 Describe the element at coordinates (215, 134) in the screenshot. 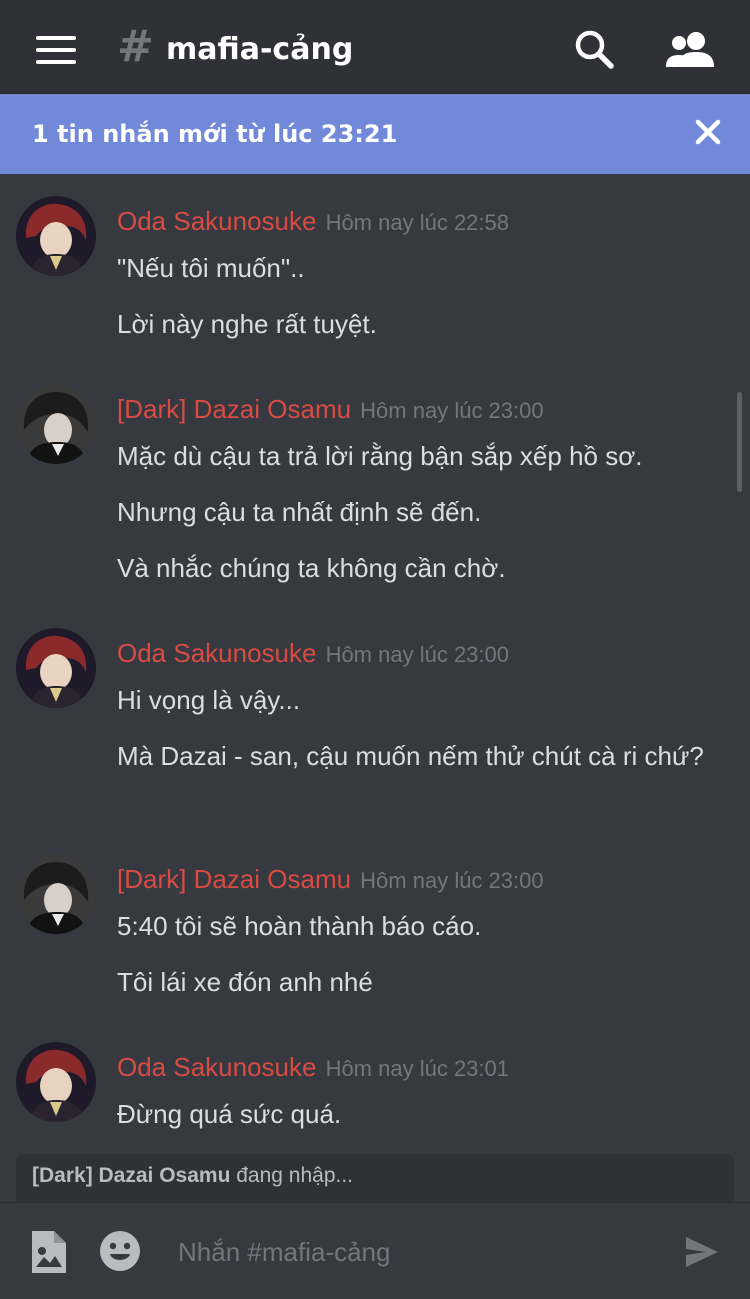

I see `new-messages-text: 1 tin nhắn mới từ lúc 23:21` at that location.